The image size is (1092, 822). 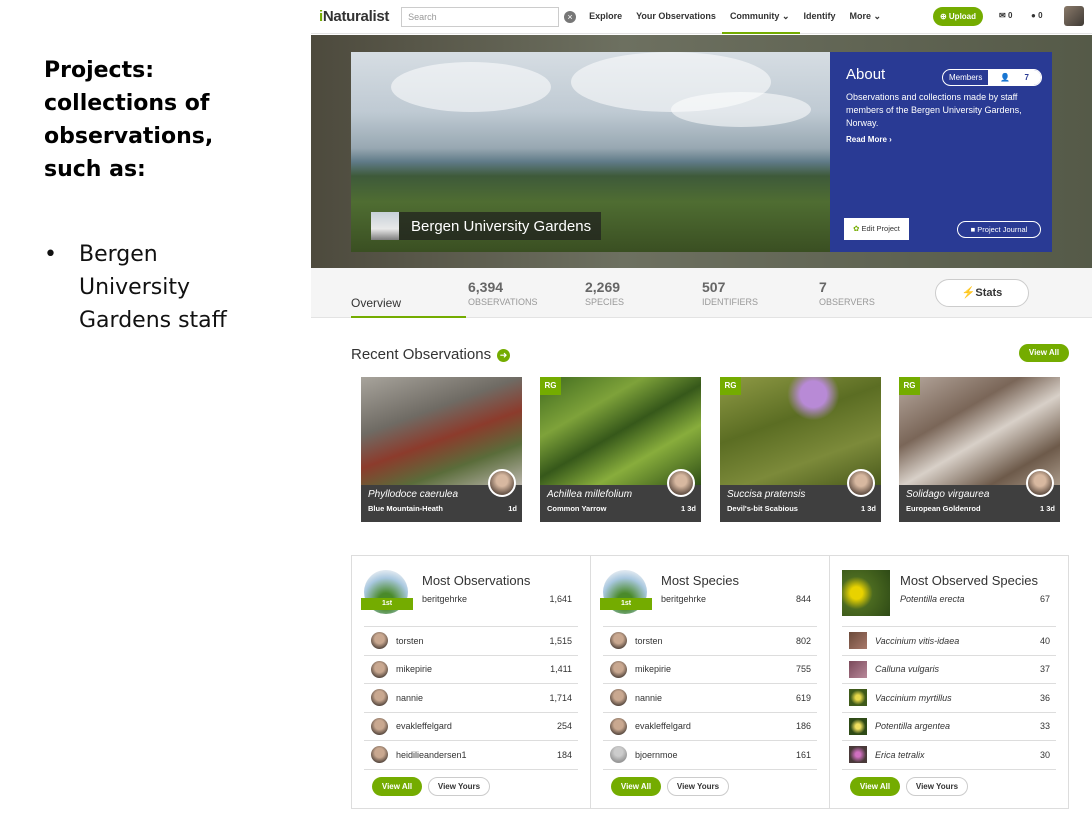 What do you see at coordinates (605, 302) in the screenshot?
I see `stat-label: SPECIES` at bounding box center [605, 302].